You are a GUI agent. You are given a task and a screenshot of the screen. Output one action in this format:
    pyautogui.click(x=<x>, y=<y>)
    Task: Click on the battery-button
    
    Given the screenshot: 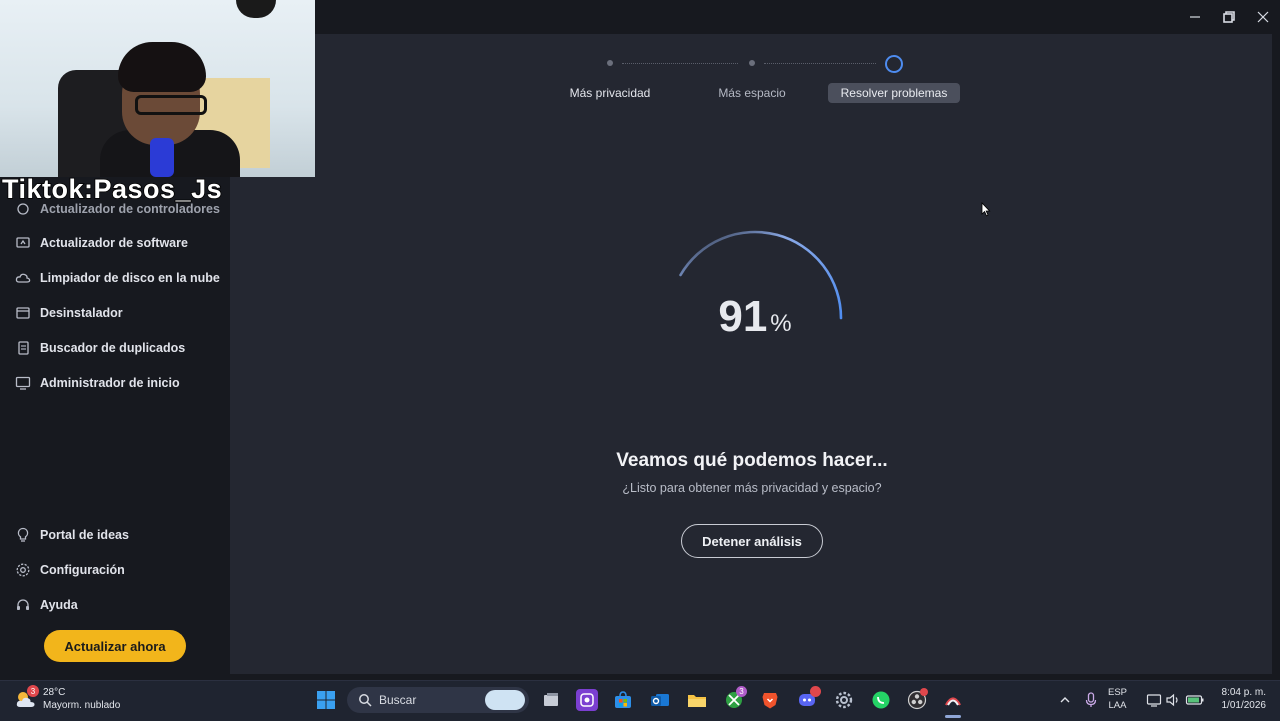 What is the action you would take?
    pyautogui.click(x=1195, y=700)
    